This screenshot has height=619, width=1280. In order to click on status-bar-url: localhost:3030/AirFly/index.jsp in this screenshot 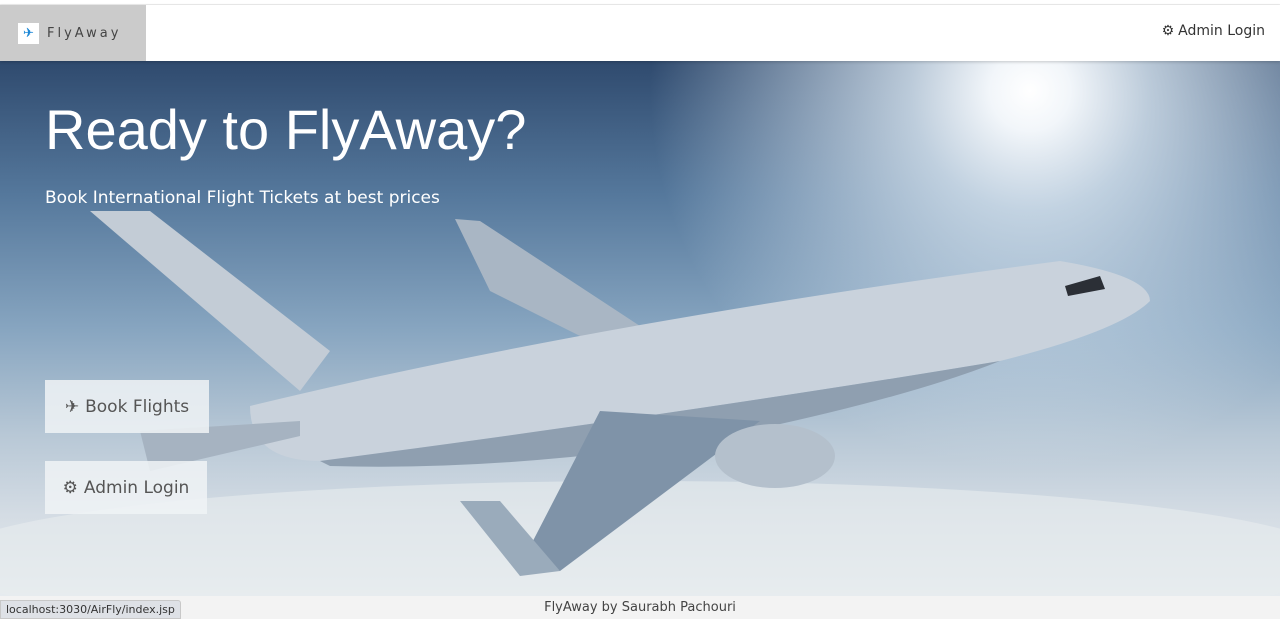, I will do `click(90, 609)`.